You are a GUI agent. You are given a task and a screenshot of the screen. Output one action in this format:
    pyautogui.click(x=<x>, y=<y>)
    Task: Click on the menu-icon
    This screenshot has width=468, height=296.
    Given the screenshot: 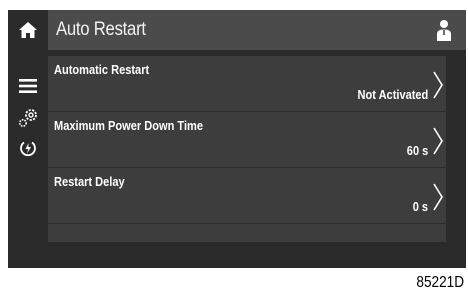 What is the action you would take?
    pyautogui.click(x=28, y=86)
    